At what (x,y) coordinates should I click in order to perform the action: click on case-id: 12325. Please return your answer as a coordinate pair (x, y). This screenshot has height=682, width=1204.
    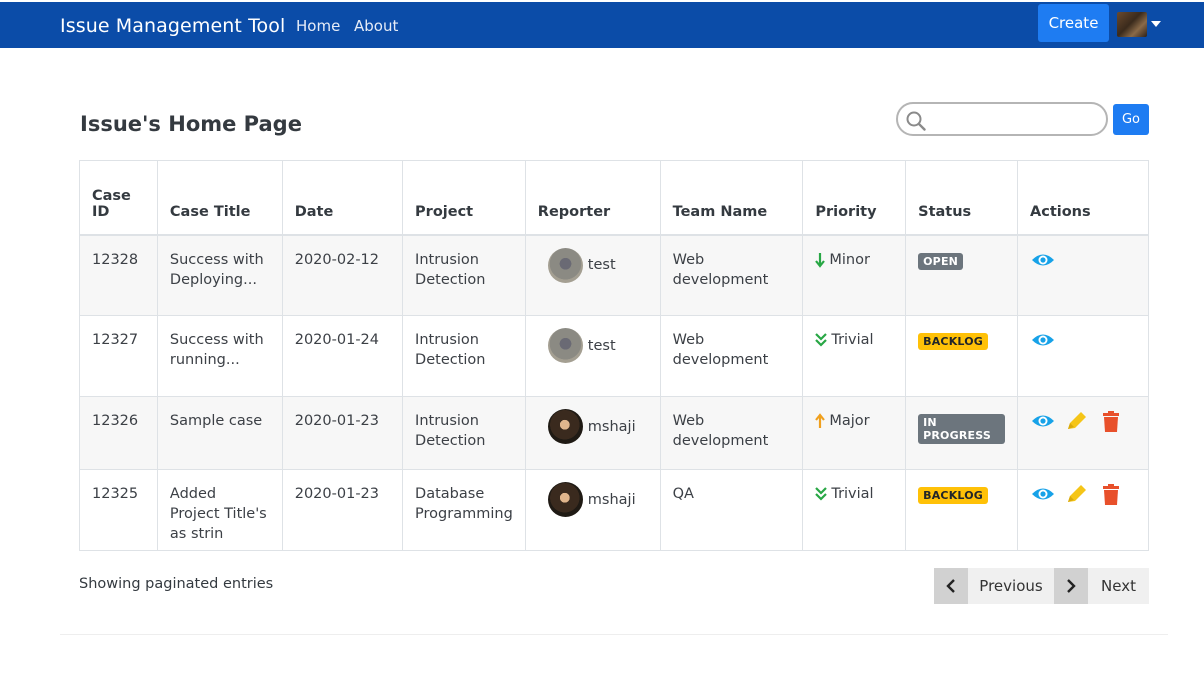
    Looking at the image, I should click on (118, 510).